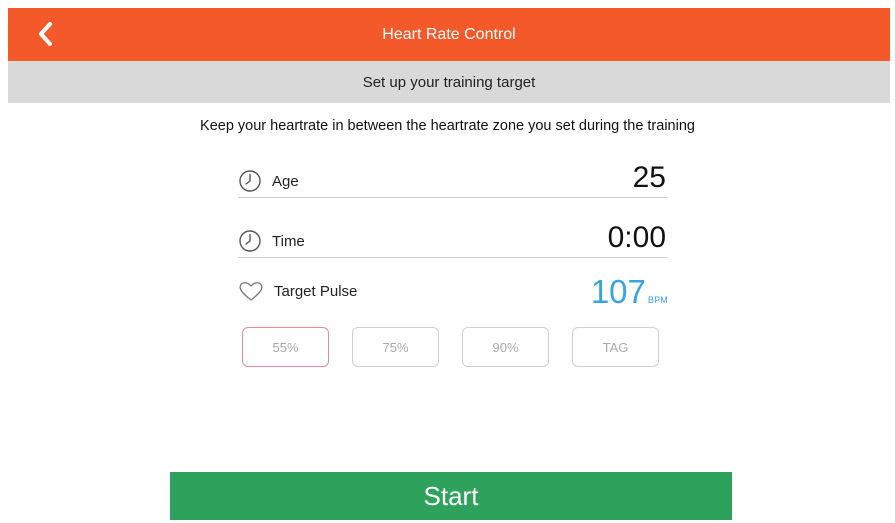  Describe the element at coordinates (316, 291) in the screenshot. I see `target-pulse-label: Target Pulse` at that location.